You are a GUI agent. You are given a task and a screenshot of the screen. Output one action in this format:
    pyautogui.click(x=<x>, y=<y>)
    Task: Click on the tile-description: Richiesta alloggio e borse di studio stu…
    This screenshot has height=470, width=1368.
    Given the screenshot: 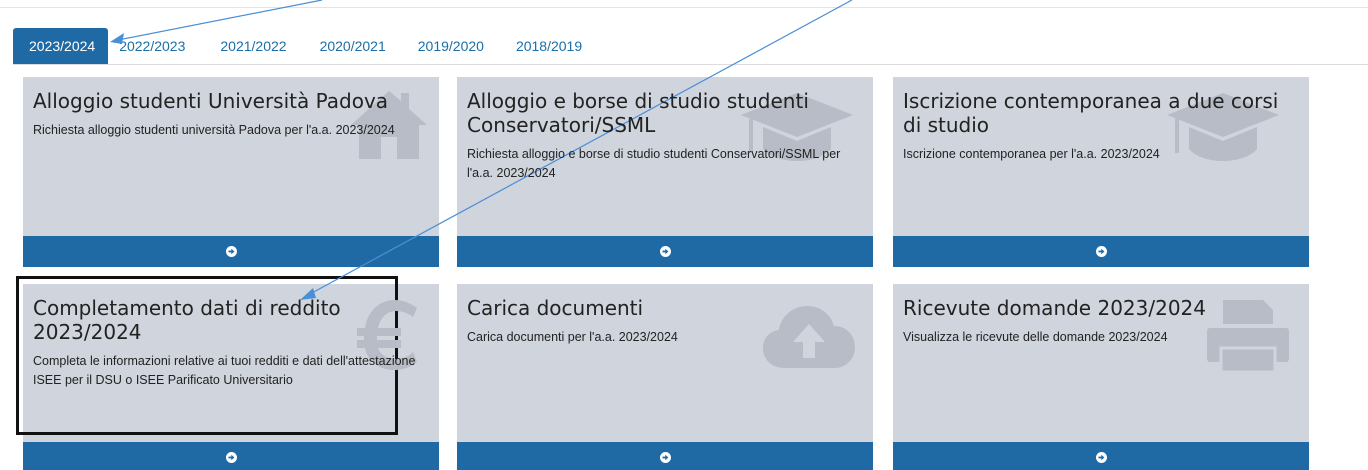 What is the action you would take?
    pyautogui.click(x=654, y=163)
    